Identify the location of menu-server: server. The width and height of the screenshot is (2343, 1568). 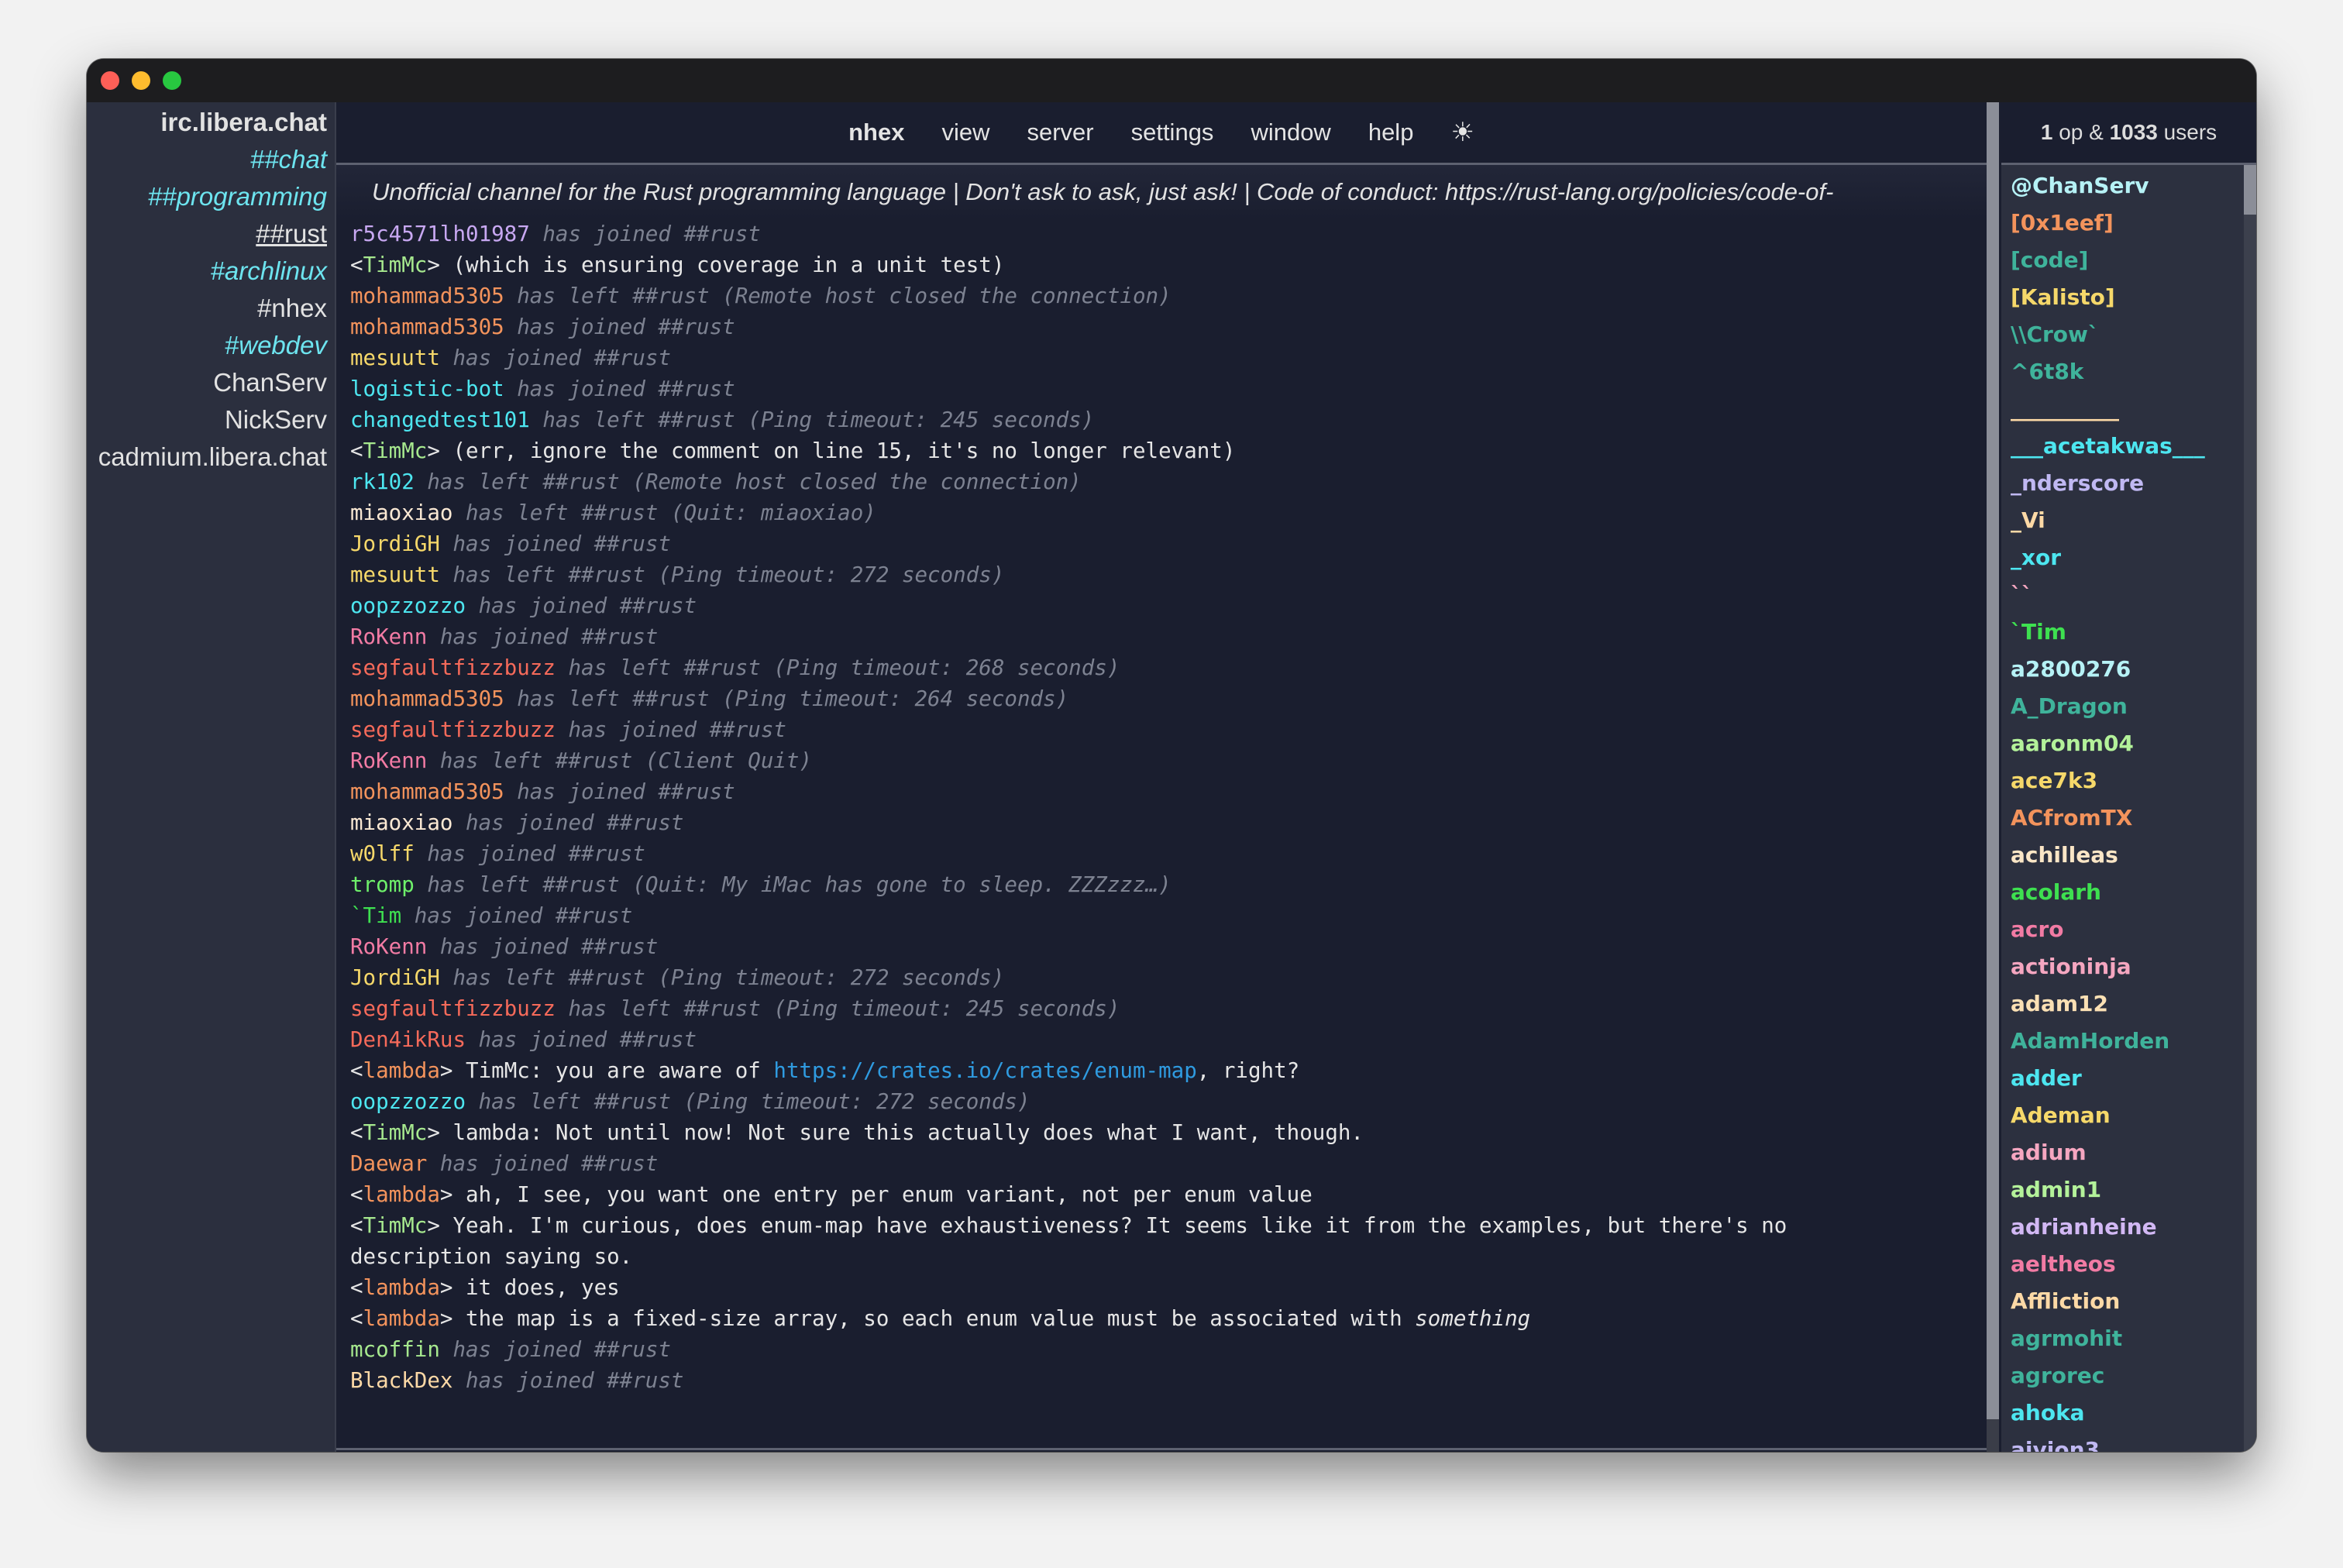
(1060, 132).